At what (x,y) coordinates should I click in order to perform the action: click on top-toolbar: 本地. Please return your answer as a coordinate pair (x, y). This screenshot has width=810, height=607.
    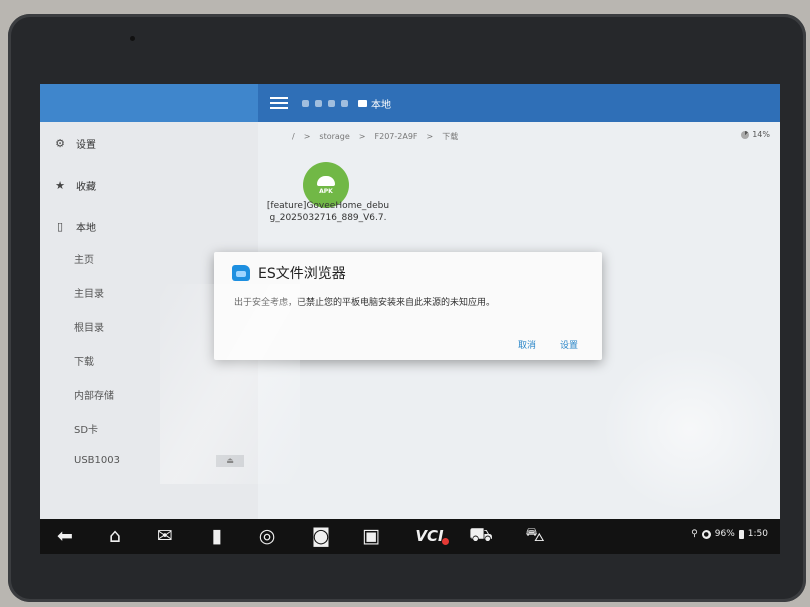
    Looking at the image, I should click on (519, 103).